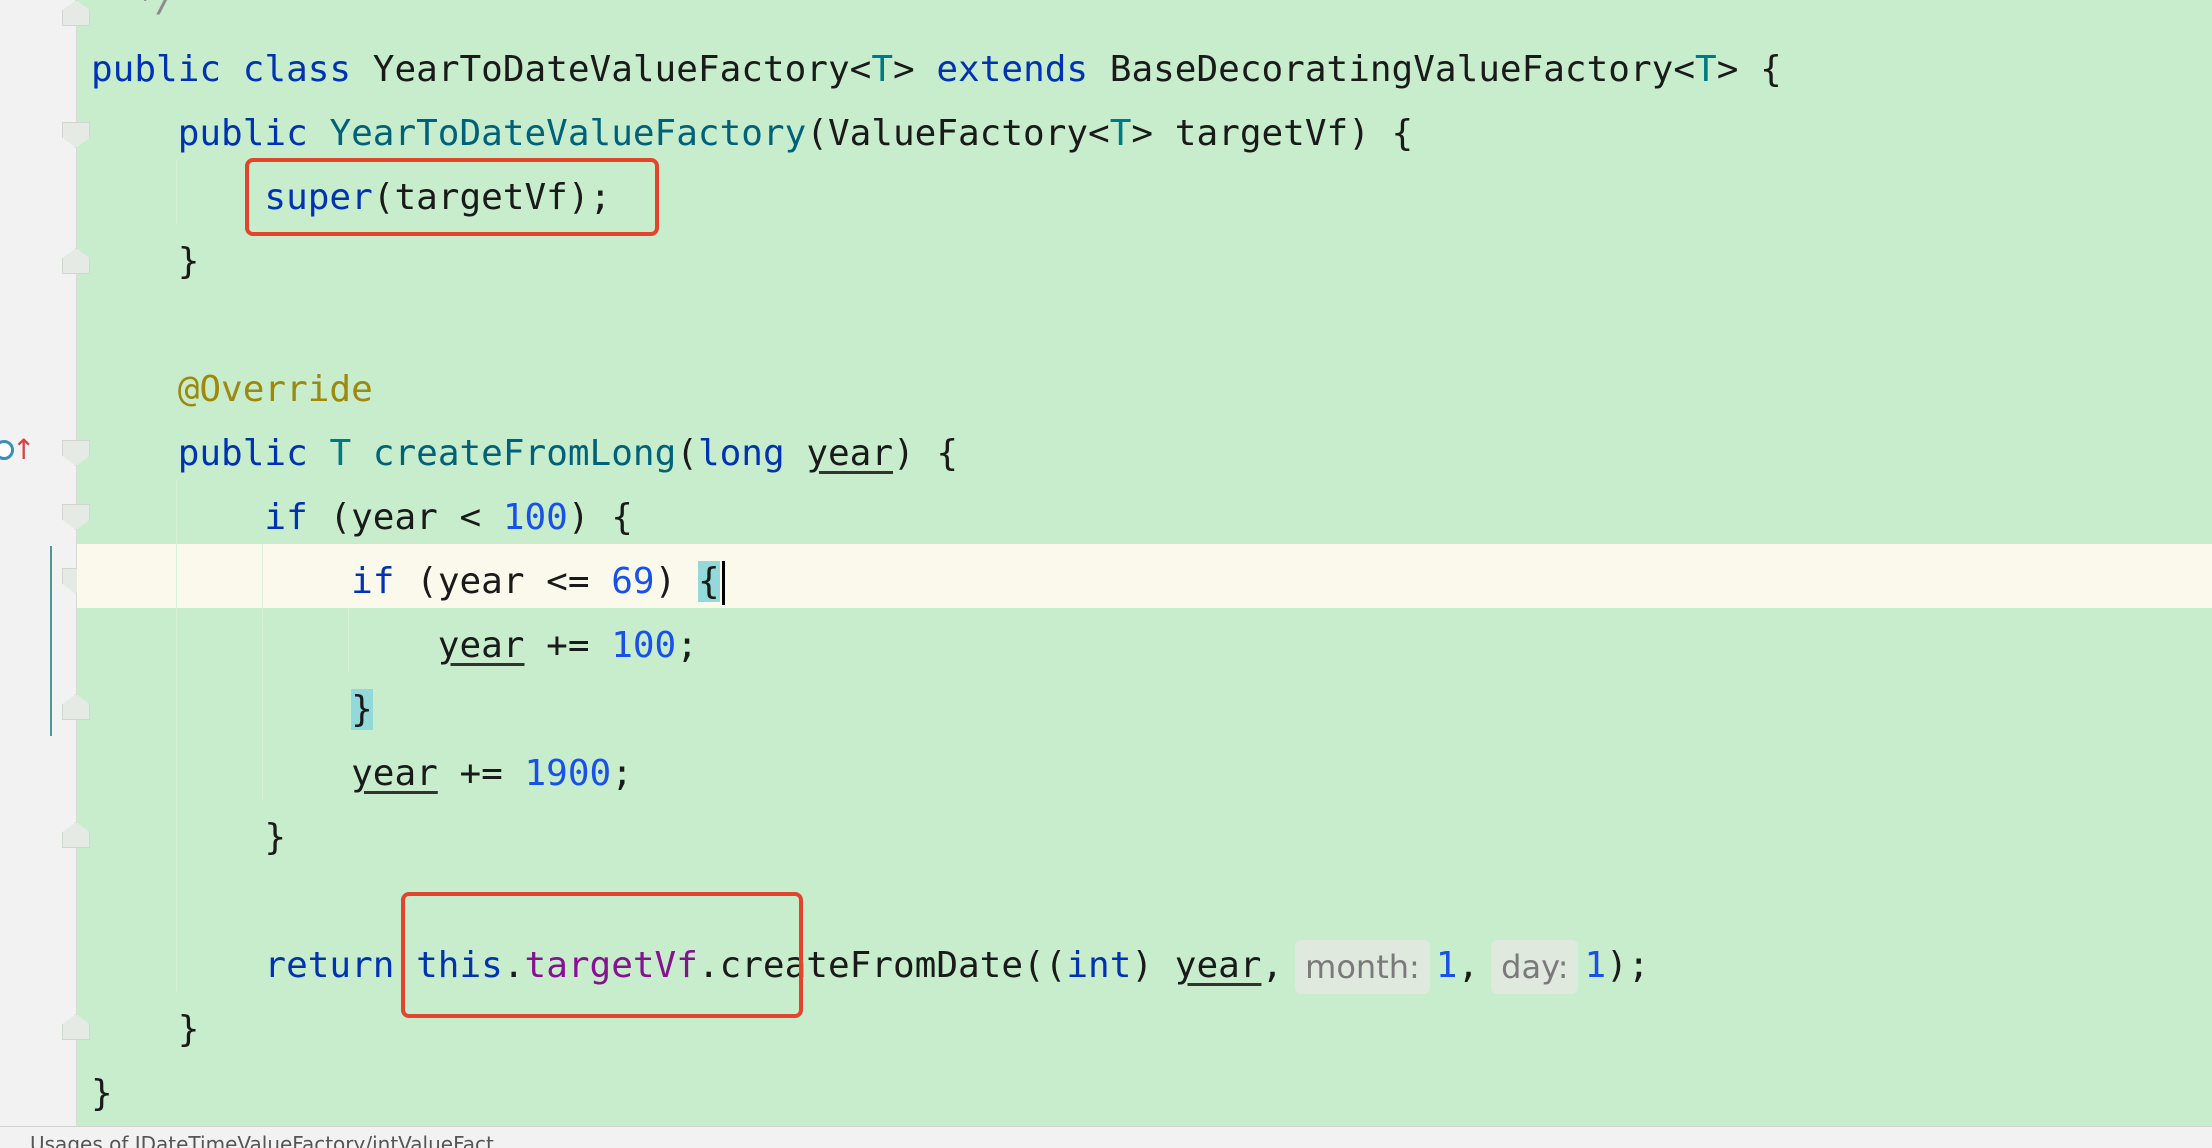 Image resolution: width=2212 pixels, height=1148 pixels. Describe the element at coordinates (708, 581) in the screenshot. I see `matched-brace: {` at that location.